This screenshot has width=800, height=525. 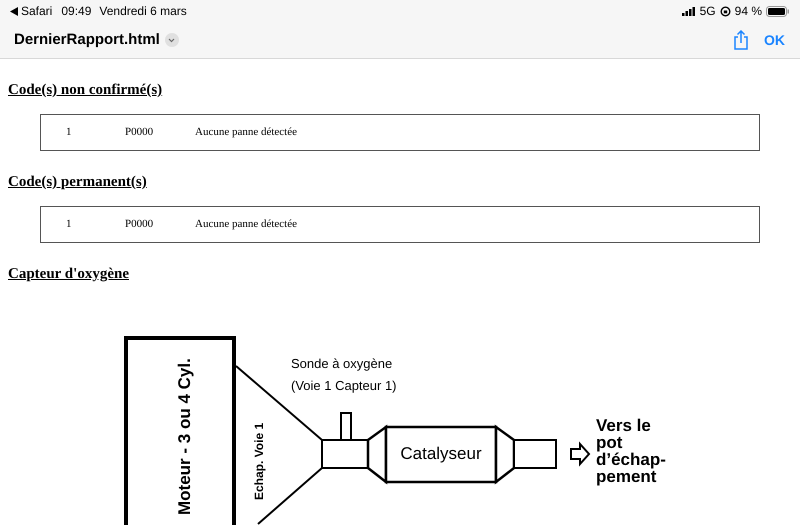 What do you see at coordinates (184, 436) in the screenshot?
I see `engine-label: Moteur - 3 ou 4 Cyl.` at bounding box center [184, 436].